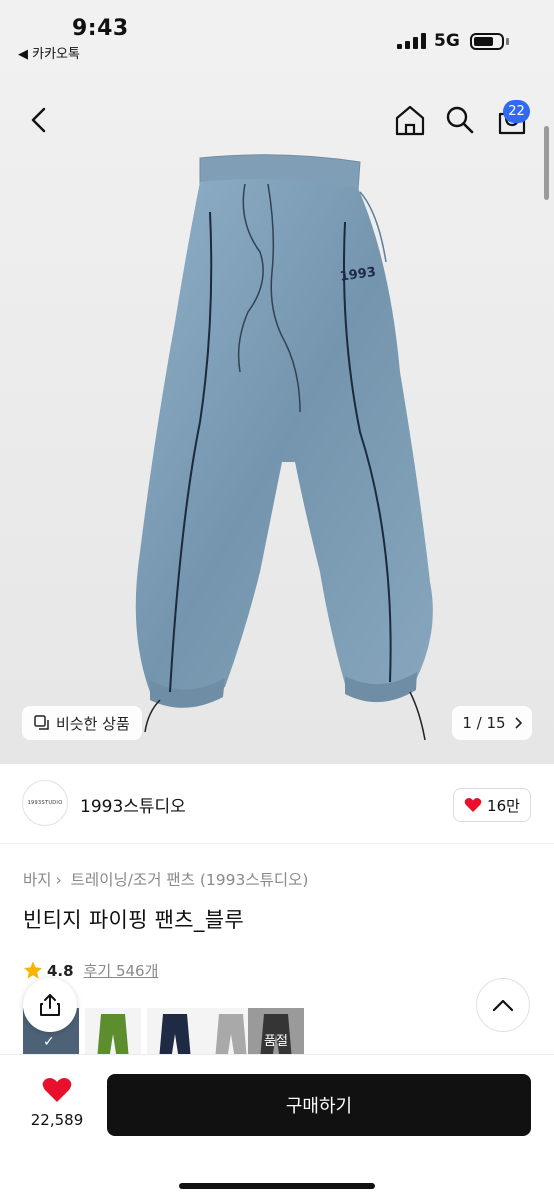  Describe the element at coordinates (503, 805) in the screenshot. I see `brand-like-count: 16만` at that location.